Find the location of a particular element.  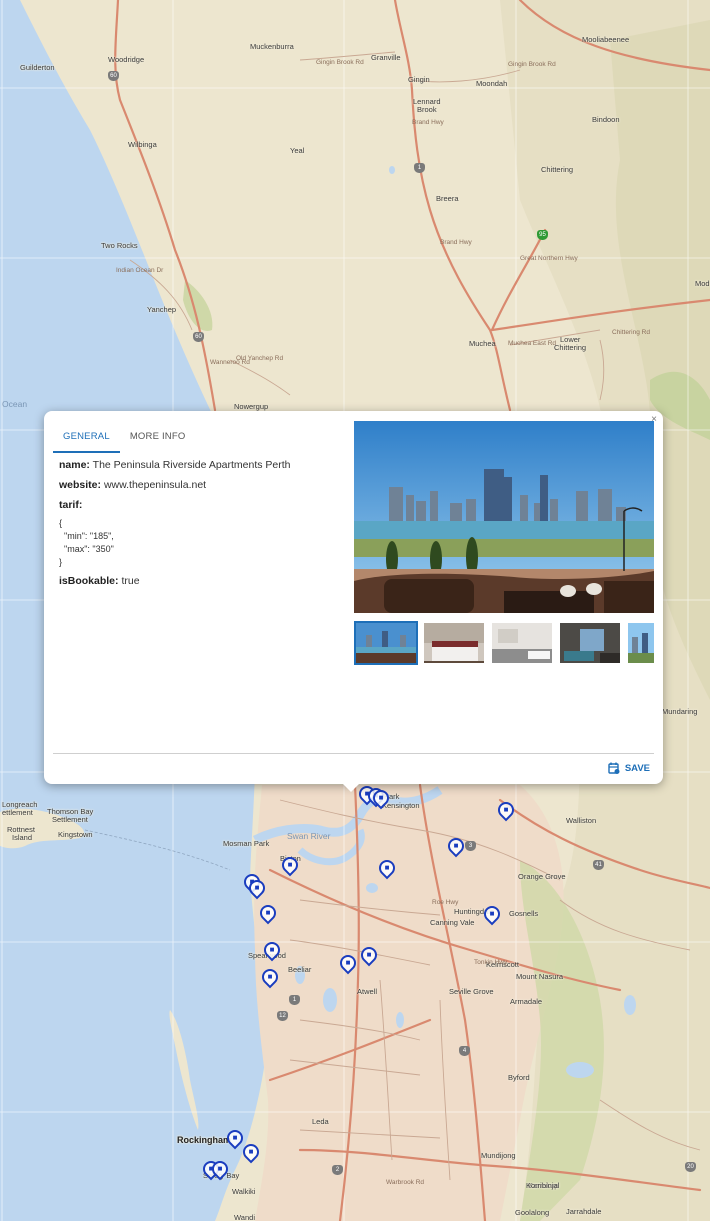

bookable-label: isBookable: is located at coordinates (89, 581).